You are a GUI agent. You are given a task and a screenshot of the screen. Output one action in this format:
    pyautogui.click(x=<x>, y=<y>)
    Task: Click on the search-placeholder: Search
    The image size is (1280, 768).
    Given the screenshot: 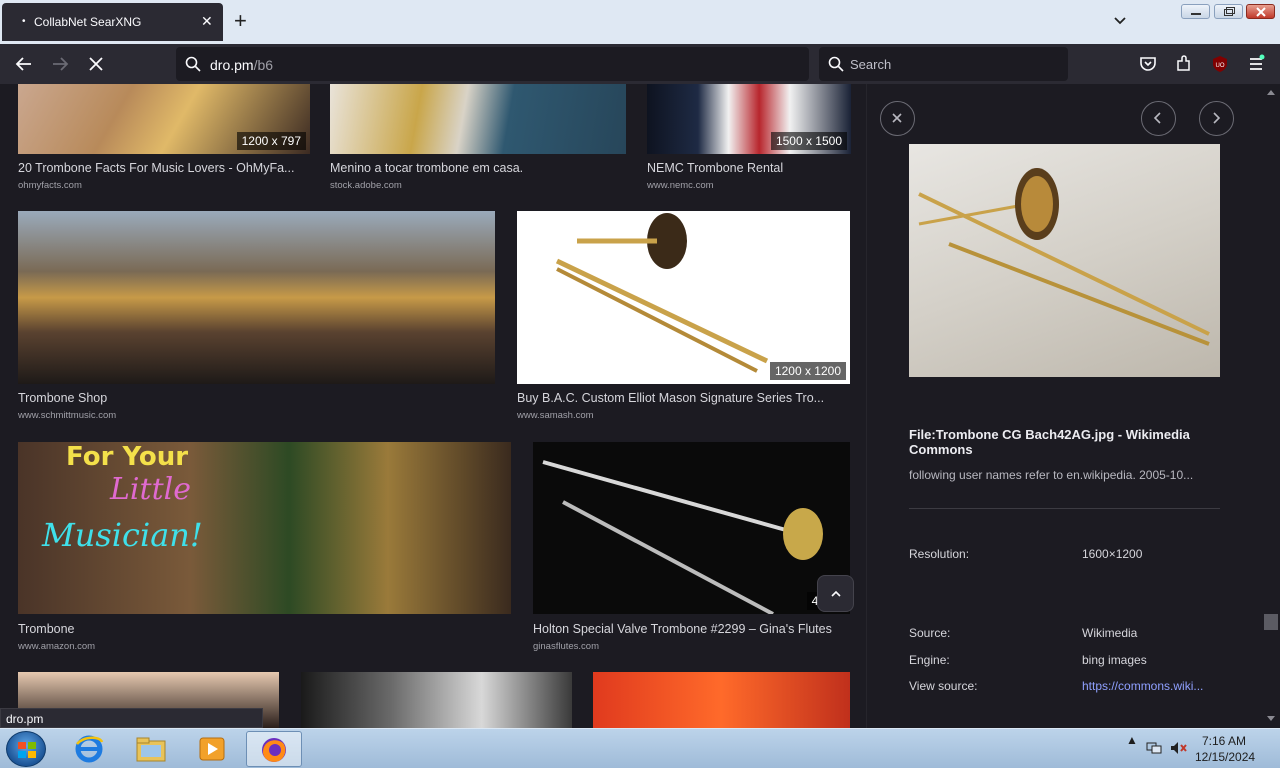 What is the action you would take?
    pyautogui.click(x=871, y=64)
    